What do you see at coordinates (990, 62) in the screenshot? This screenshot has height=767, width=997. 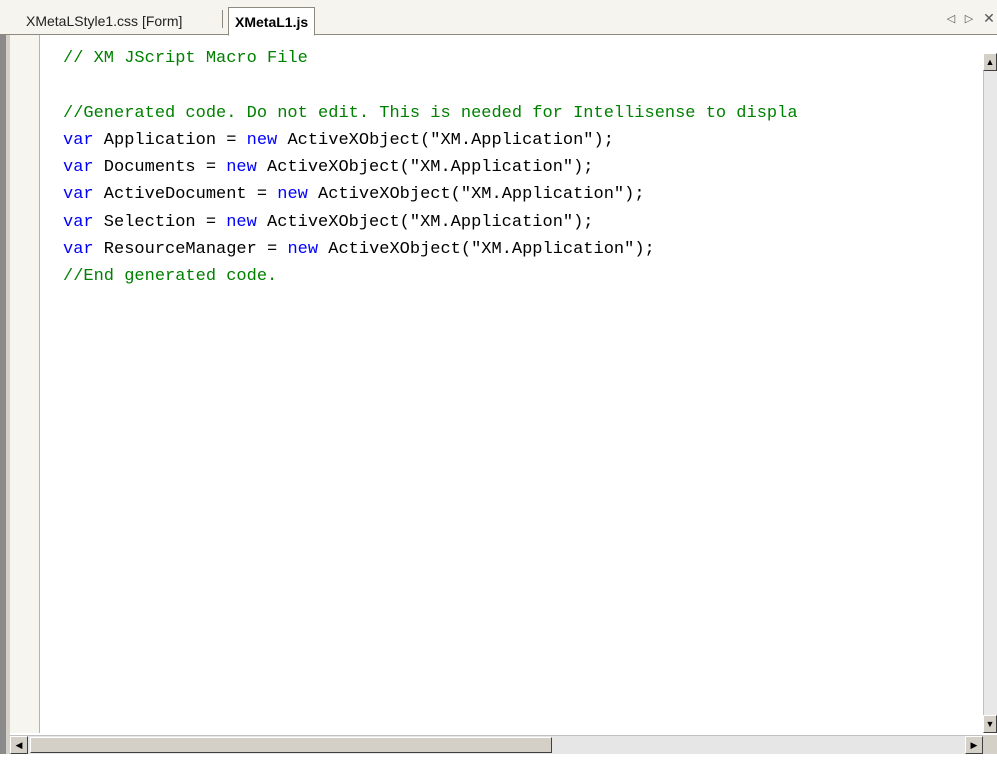 I see `scroll-up-icon: ▲` at bounding box center [990, 62].